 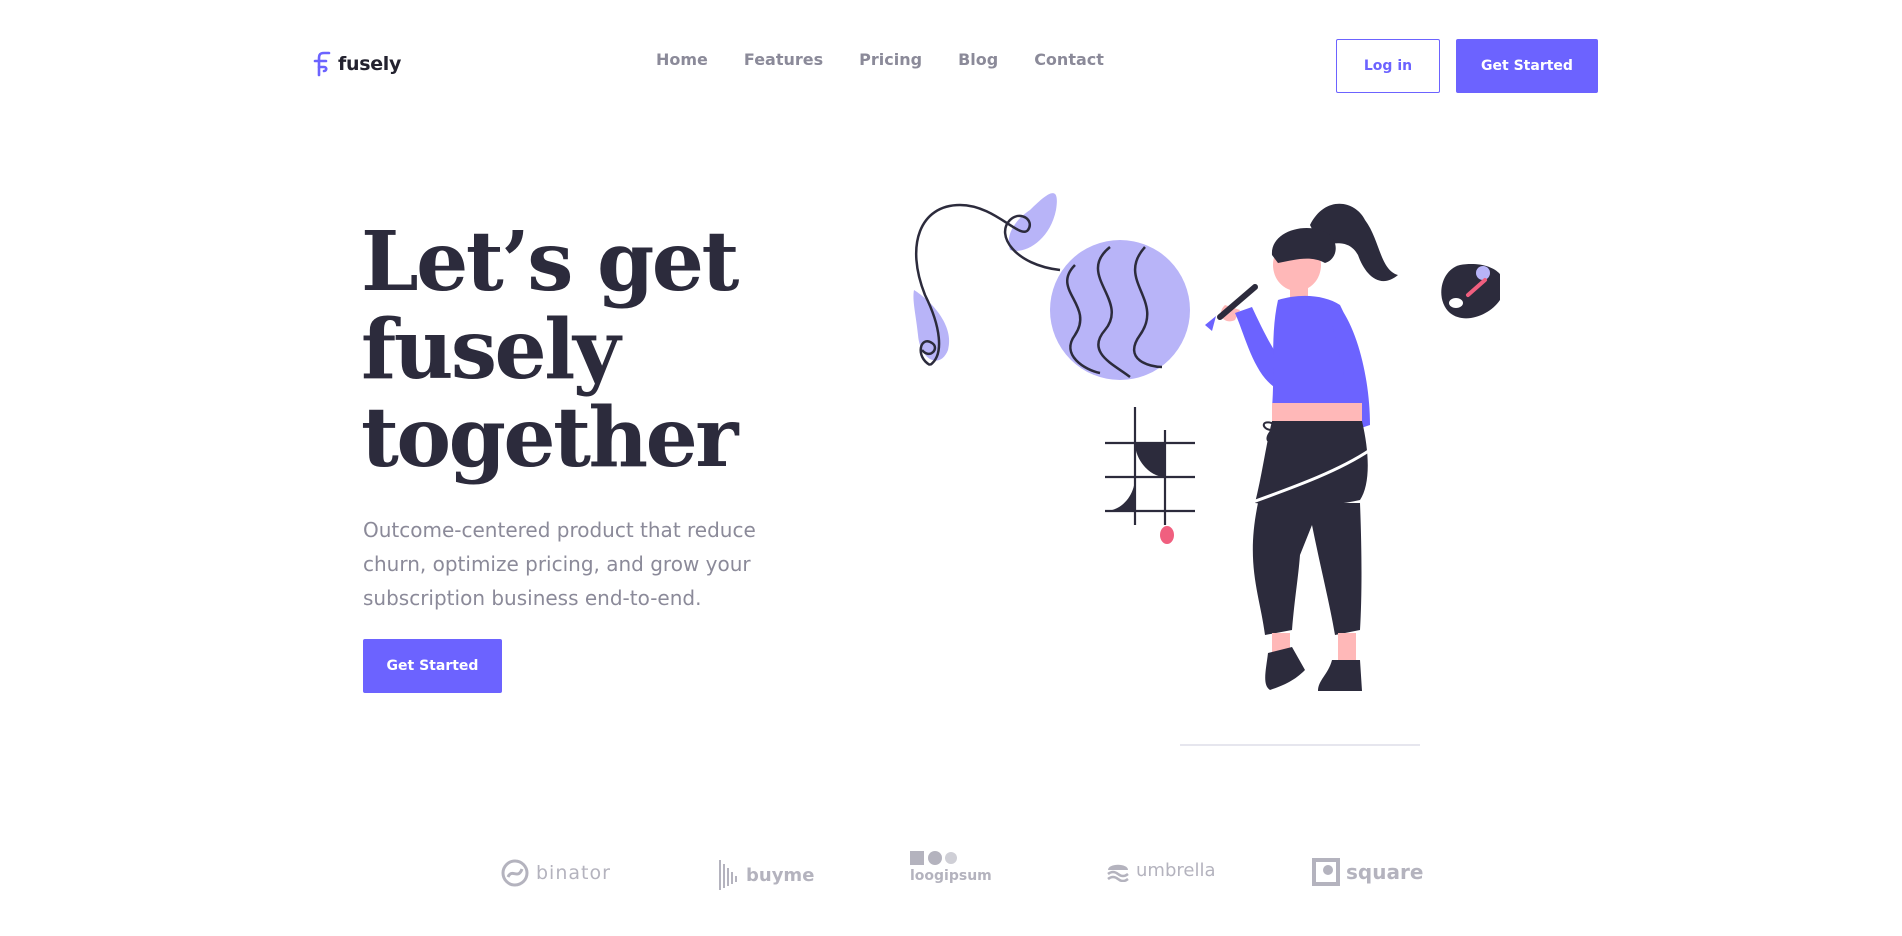 What do you see at coordinates (1527, 66) in the screenshot?
I see `header-get-started-button: Get Started` at bounding box center [1527, 66].